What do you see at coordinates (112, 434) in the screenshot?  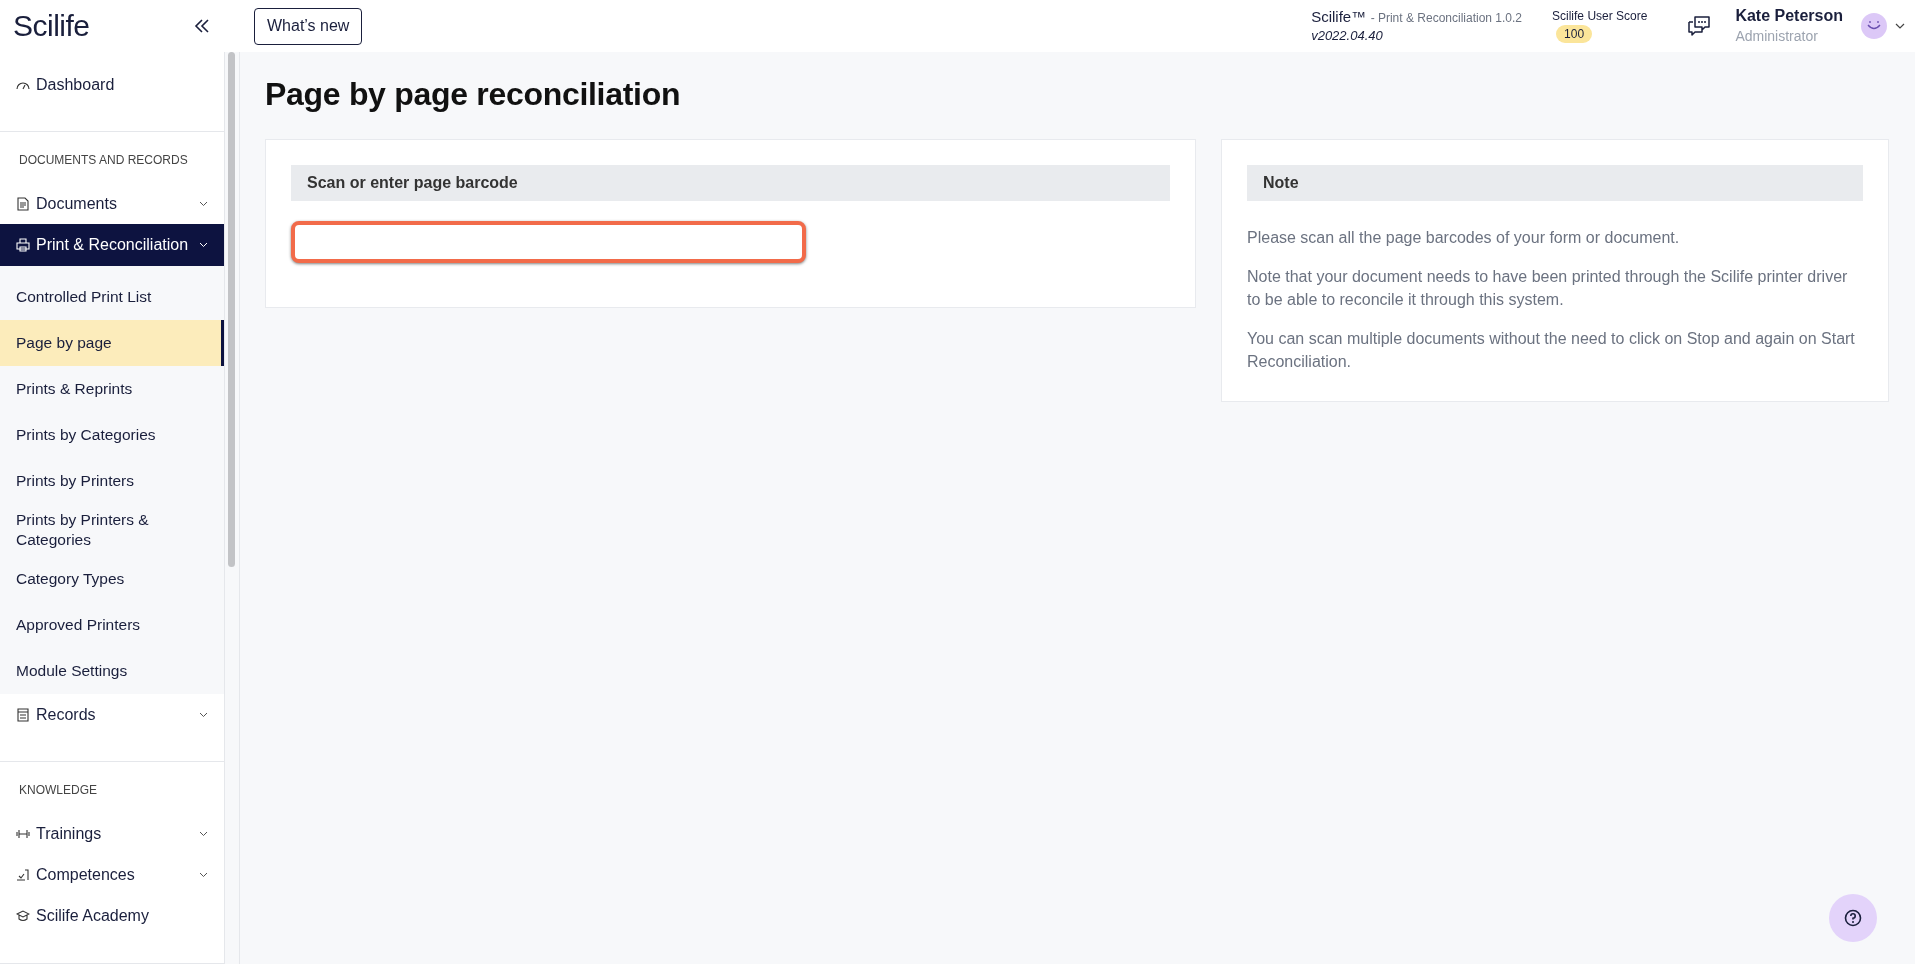 I see `submenu-item: Prints by Categories` at bounding box center [112, 434].